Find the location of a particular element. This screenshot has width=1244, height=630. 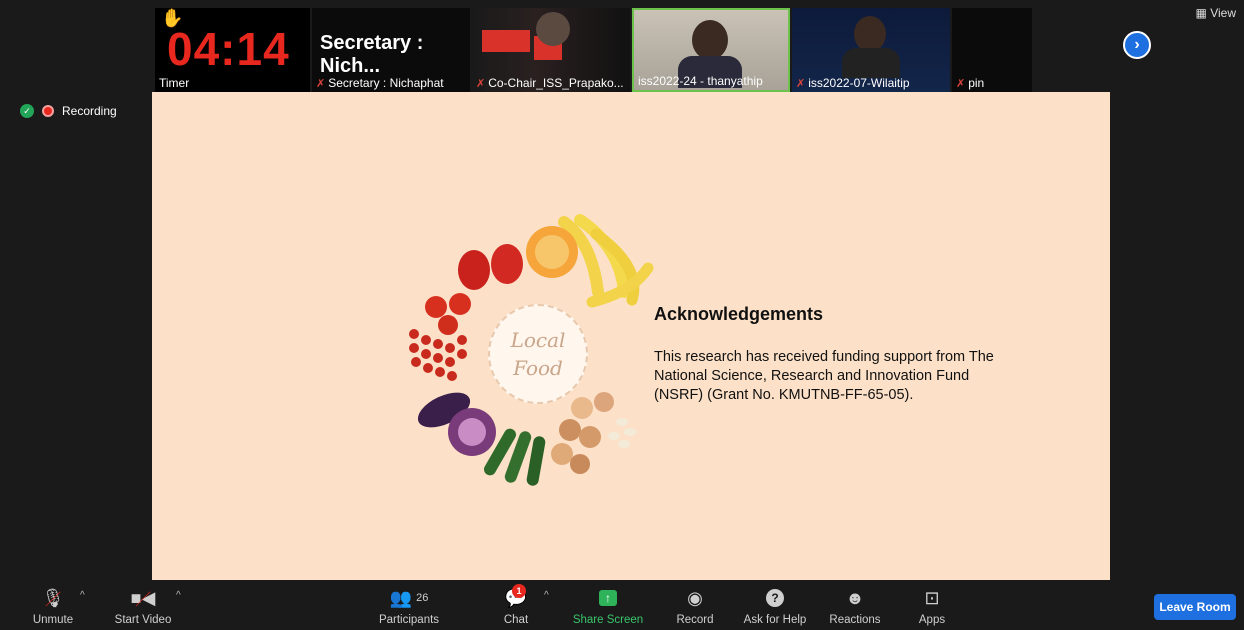

audio-options-caret: ^ is located at coordinates (82, 595).